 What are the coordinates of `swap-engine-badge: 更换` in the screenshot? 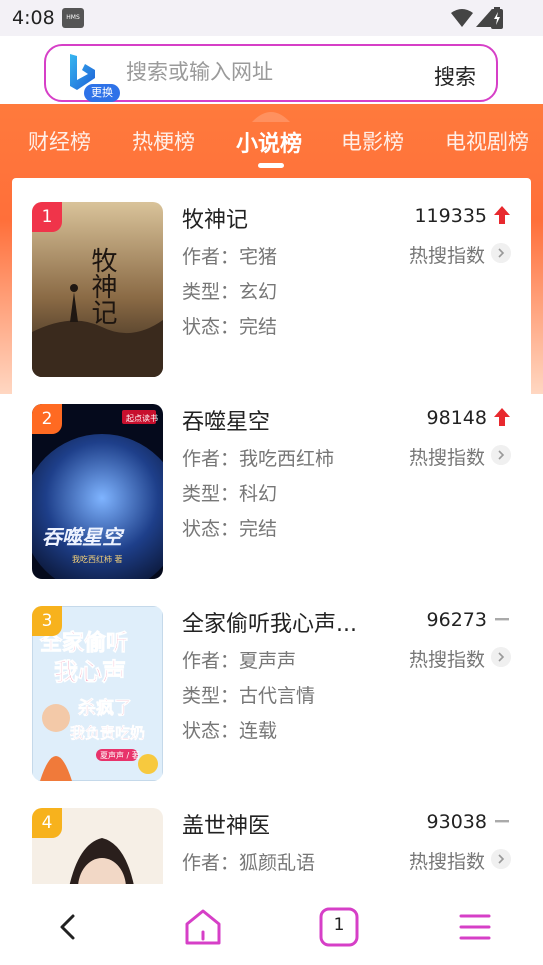 It's located at (102, 93).